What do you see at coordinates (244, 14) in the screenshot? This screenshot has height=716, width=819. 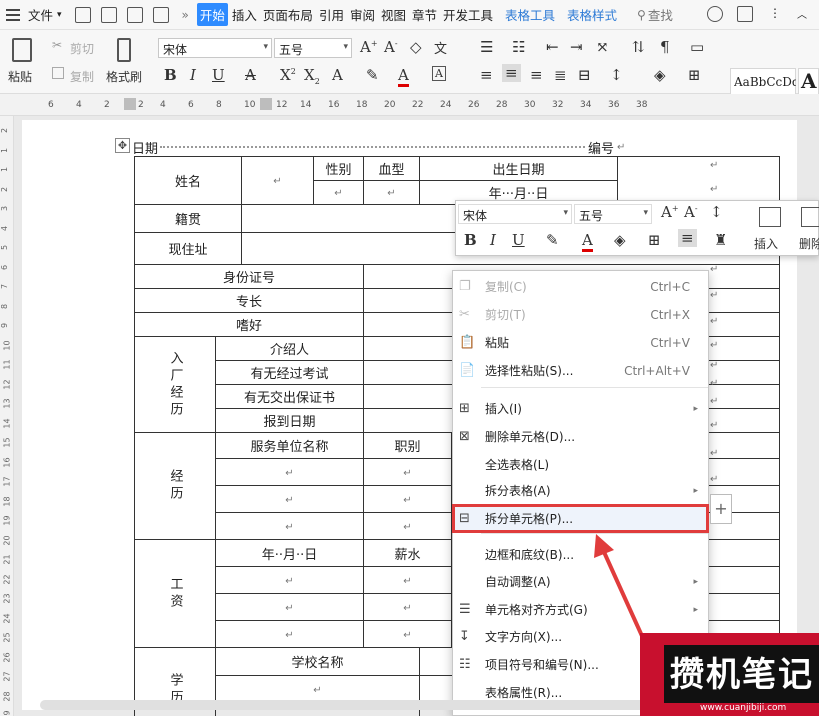 I see `tab-insert: 插入` at bounding box center [244, 14].